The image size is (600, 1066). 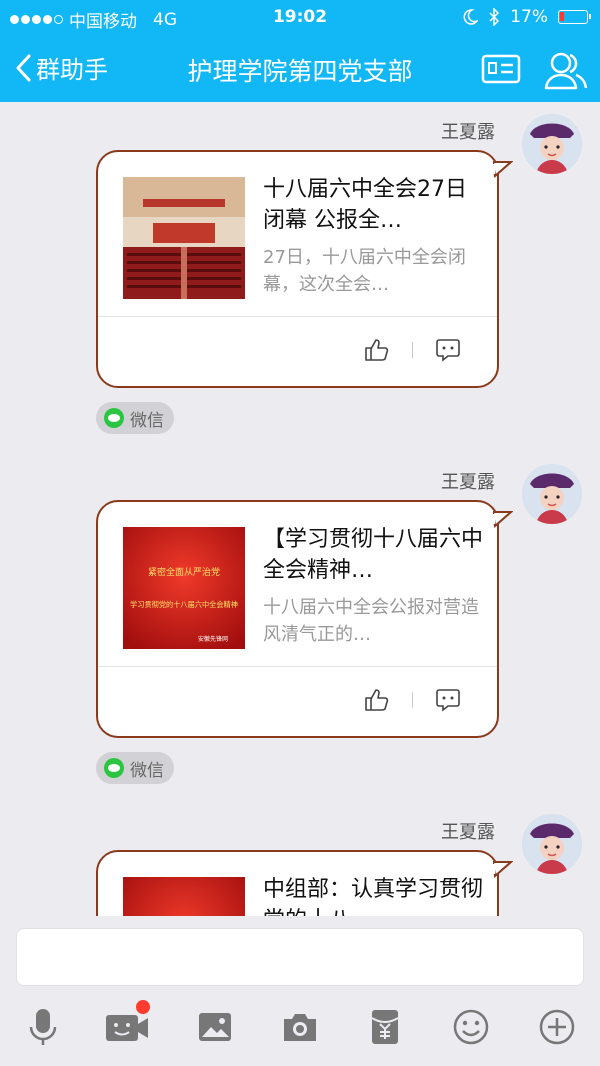 I want to click on unread-badge, so click(x=143, y=1007).